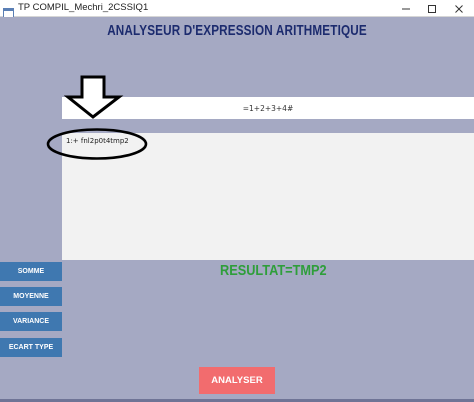 The height and width of the screenshot is (402, 474). I want to click on highlight-ellipse, so click(97, 144).